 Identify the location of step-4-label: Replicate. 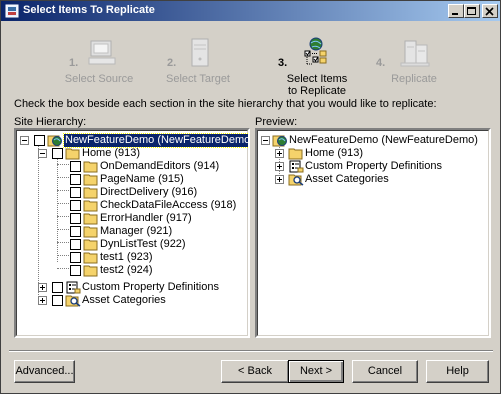
(414, 79).